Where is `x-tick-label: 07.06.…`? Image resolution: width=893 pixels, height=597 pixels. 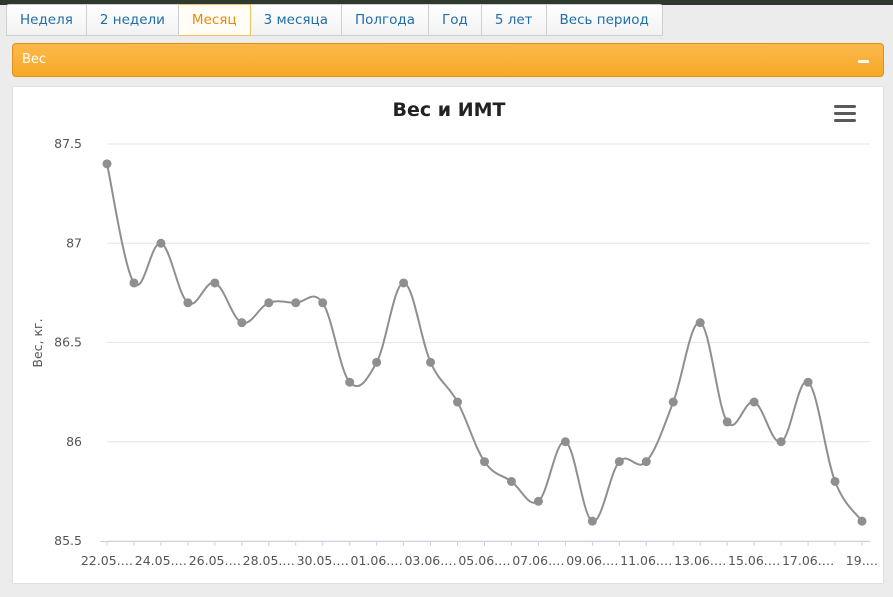 x-tick-label: 07.06.… is located at coordinates (538, 560).